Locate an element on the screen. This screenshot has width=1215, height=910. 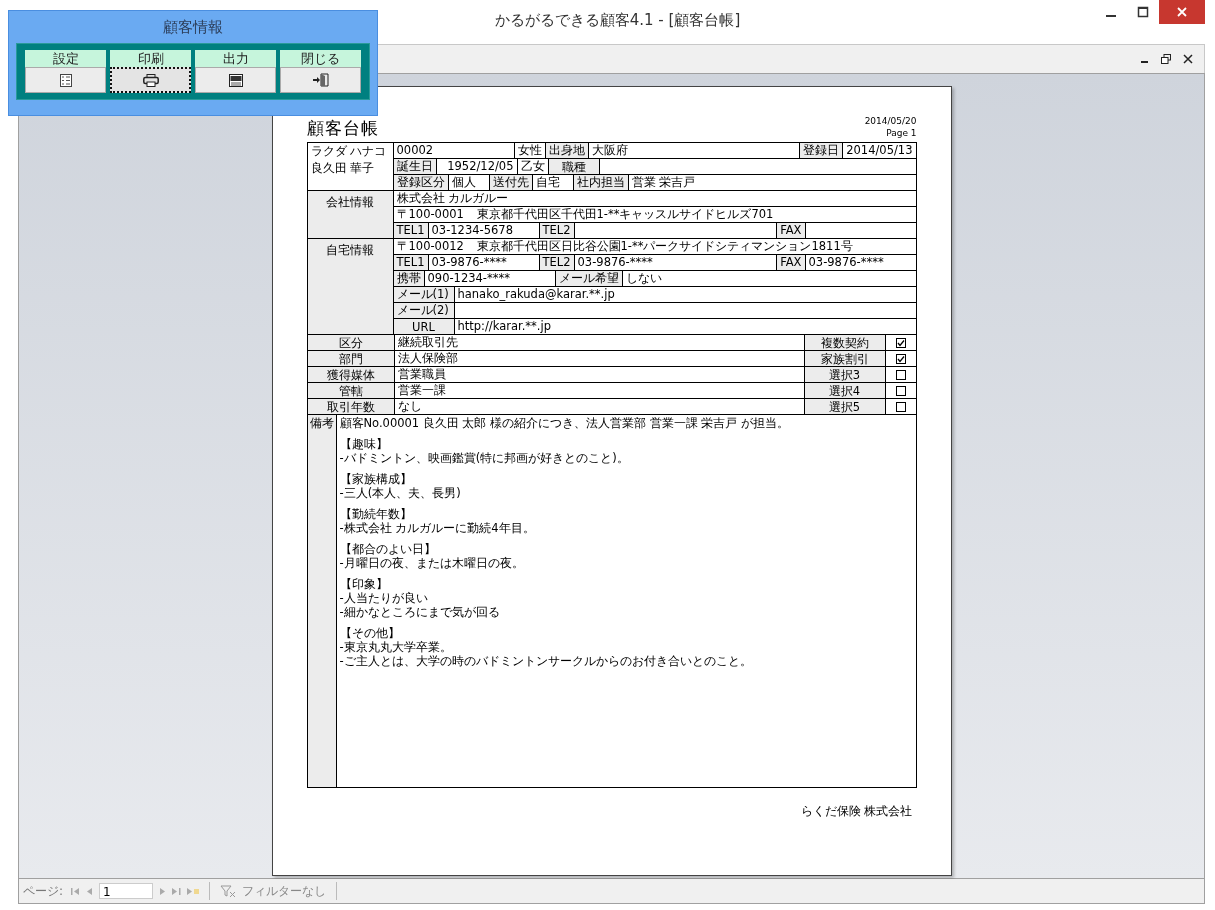
note-heading: 【その他】 is located at coordinates (370, 633).